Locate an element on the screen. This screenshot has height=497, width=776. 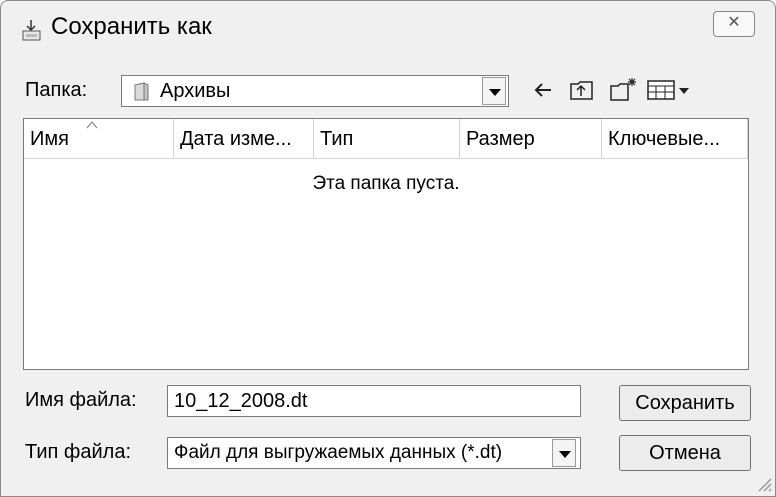
view-menu-icon is located at coordinates (670, 90).